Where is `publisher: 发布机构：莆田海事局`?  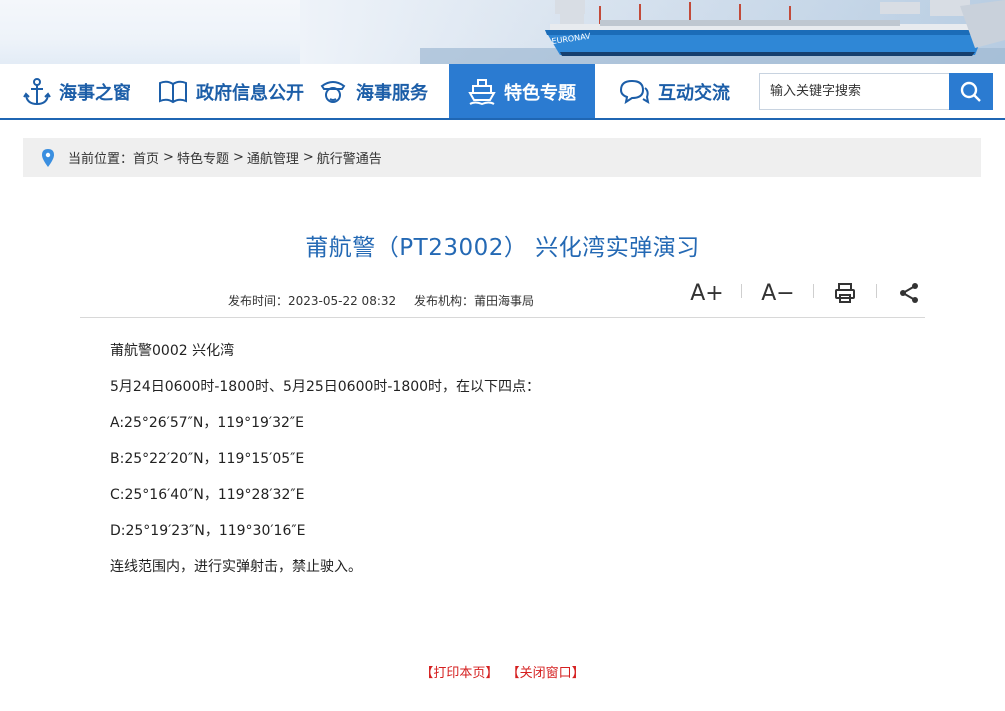
publisher: 发布机构：莆田海事局 is located at coordinates (473, 301).